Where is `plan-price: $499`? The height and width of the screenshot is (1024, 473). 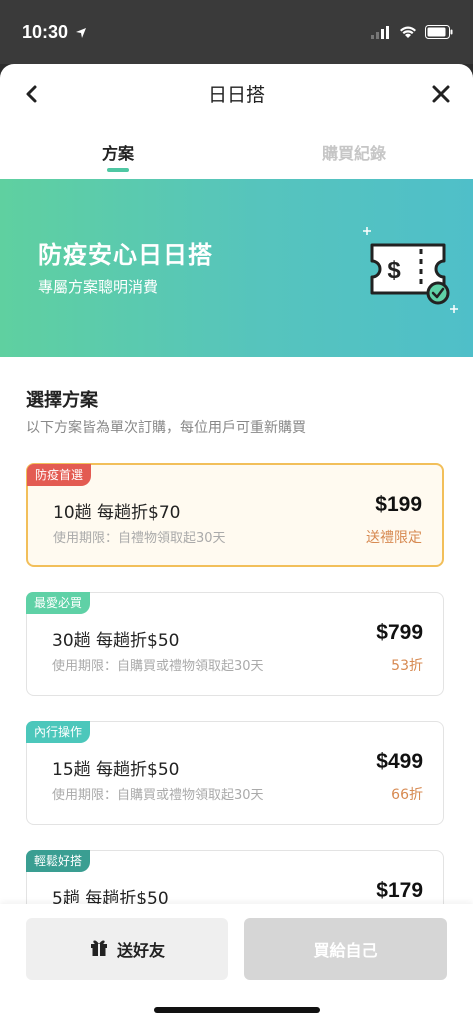 plan-price: $499 is located at coordinates (399, 761).